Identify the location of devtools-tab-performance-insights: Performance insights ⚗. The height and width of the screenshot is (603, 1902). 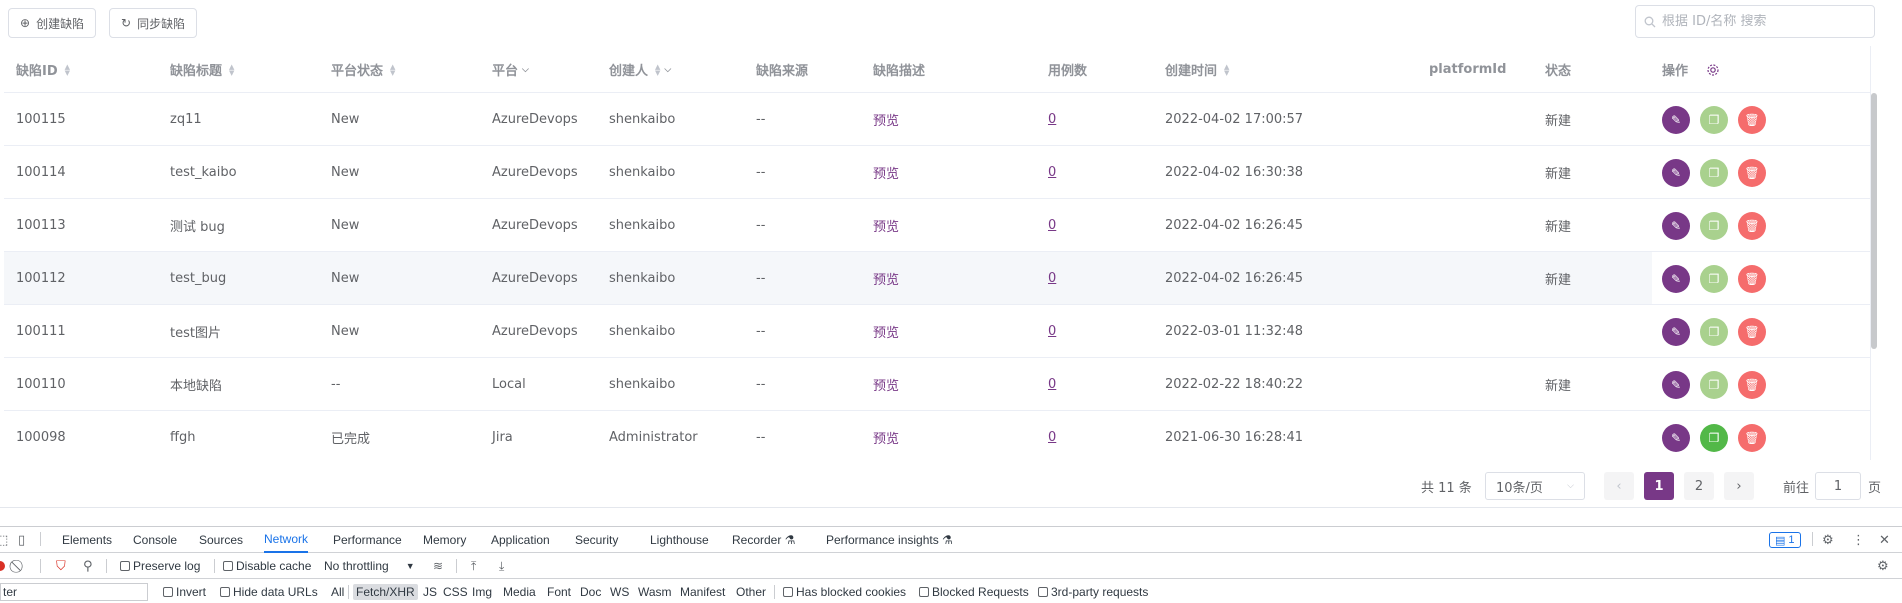
(889, 540).